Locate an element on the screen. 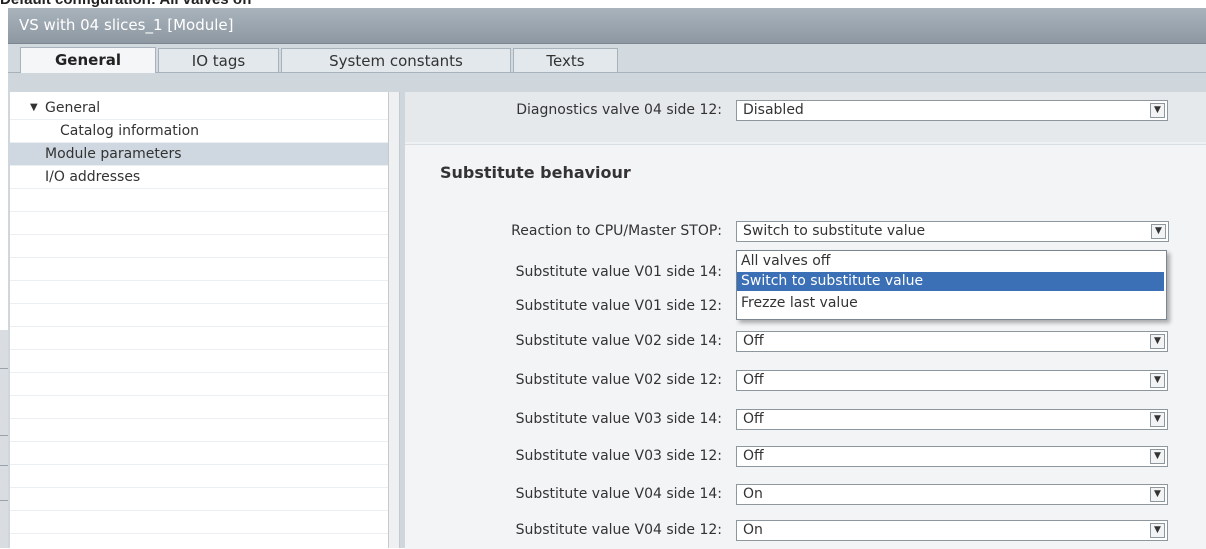 The height and width of the screenshot is (549, 1206). tab-strip: General IO tags System constants Texts is located at coordinates (607, 58).